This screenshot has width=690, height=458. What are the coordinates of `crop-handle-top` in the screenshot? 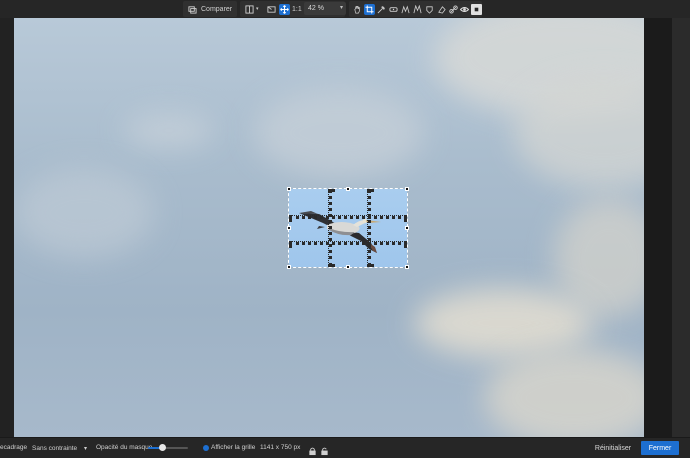 It's located at (348, 189).